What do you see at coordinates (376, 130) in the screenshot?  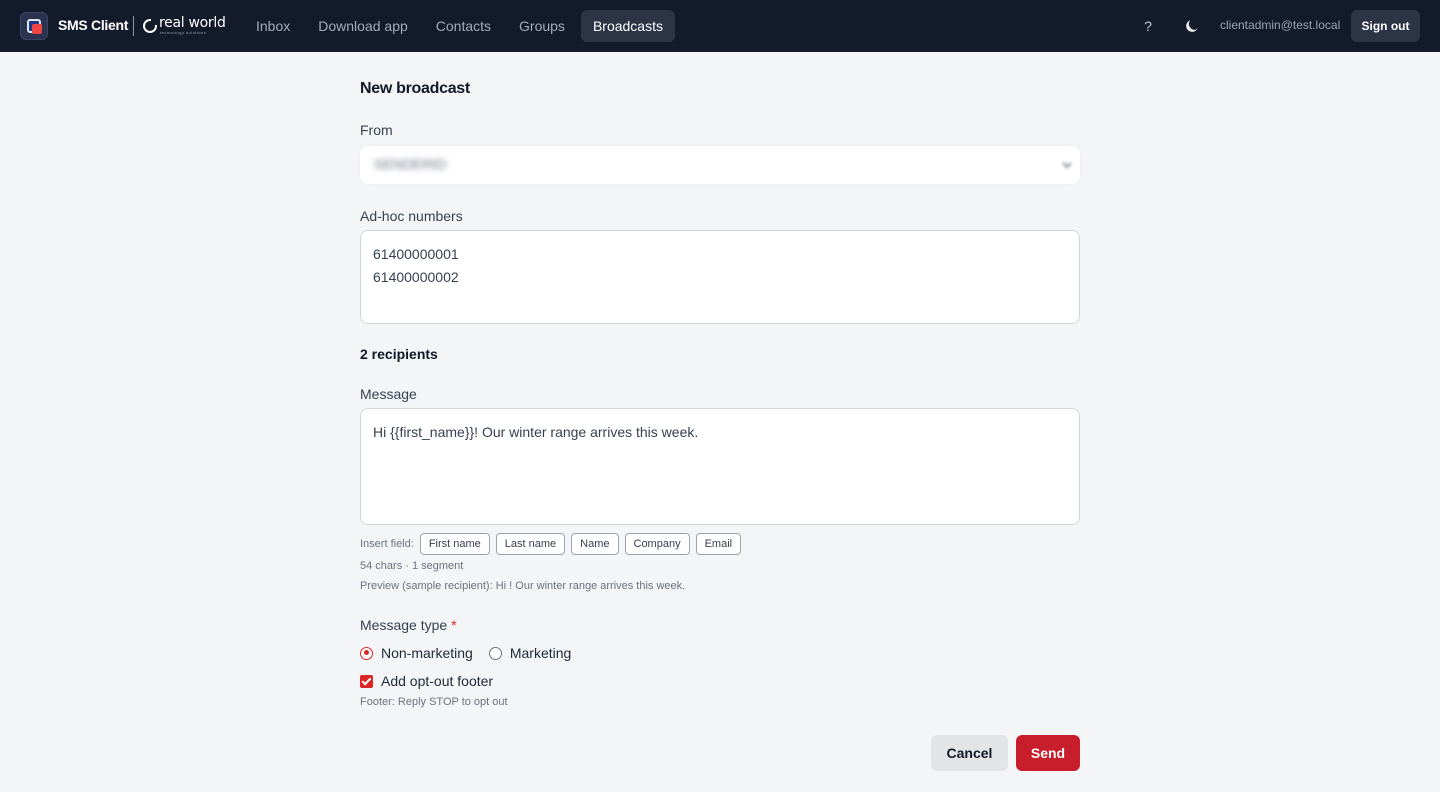 I see `from-label: From` at bounding box center [376, 130].